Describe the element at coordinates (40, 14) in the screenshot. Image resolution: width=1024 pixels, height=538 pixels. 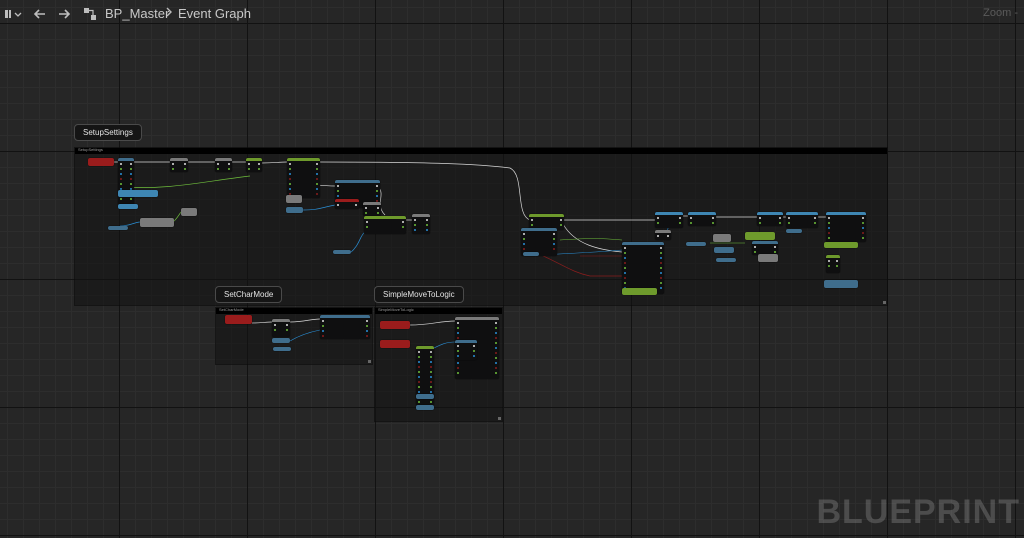
I see `back-button` at that location.